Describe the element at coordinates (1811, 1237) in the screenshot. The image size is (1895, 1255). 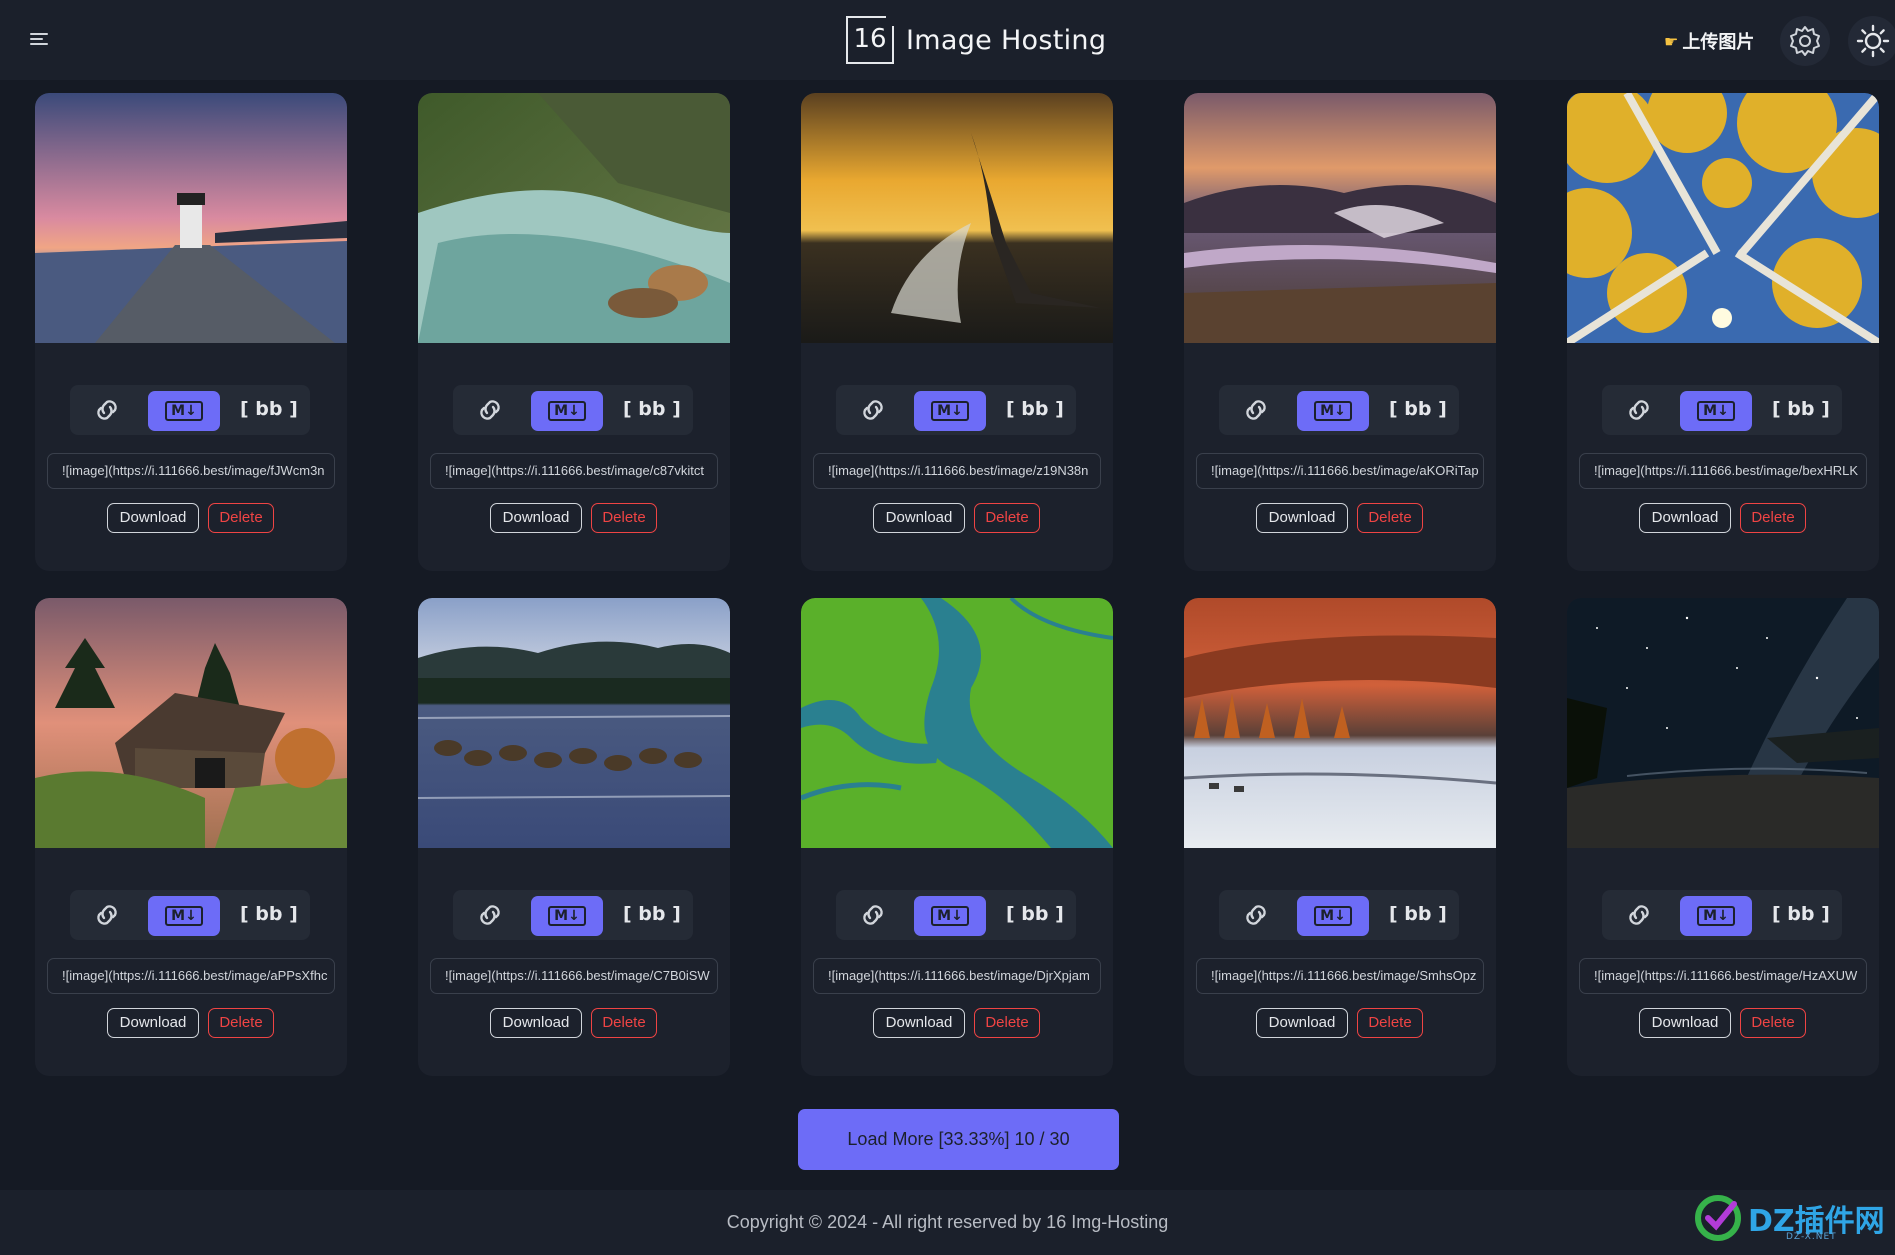
I see `watermark-subtext: DZ-X.NET` at that location.